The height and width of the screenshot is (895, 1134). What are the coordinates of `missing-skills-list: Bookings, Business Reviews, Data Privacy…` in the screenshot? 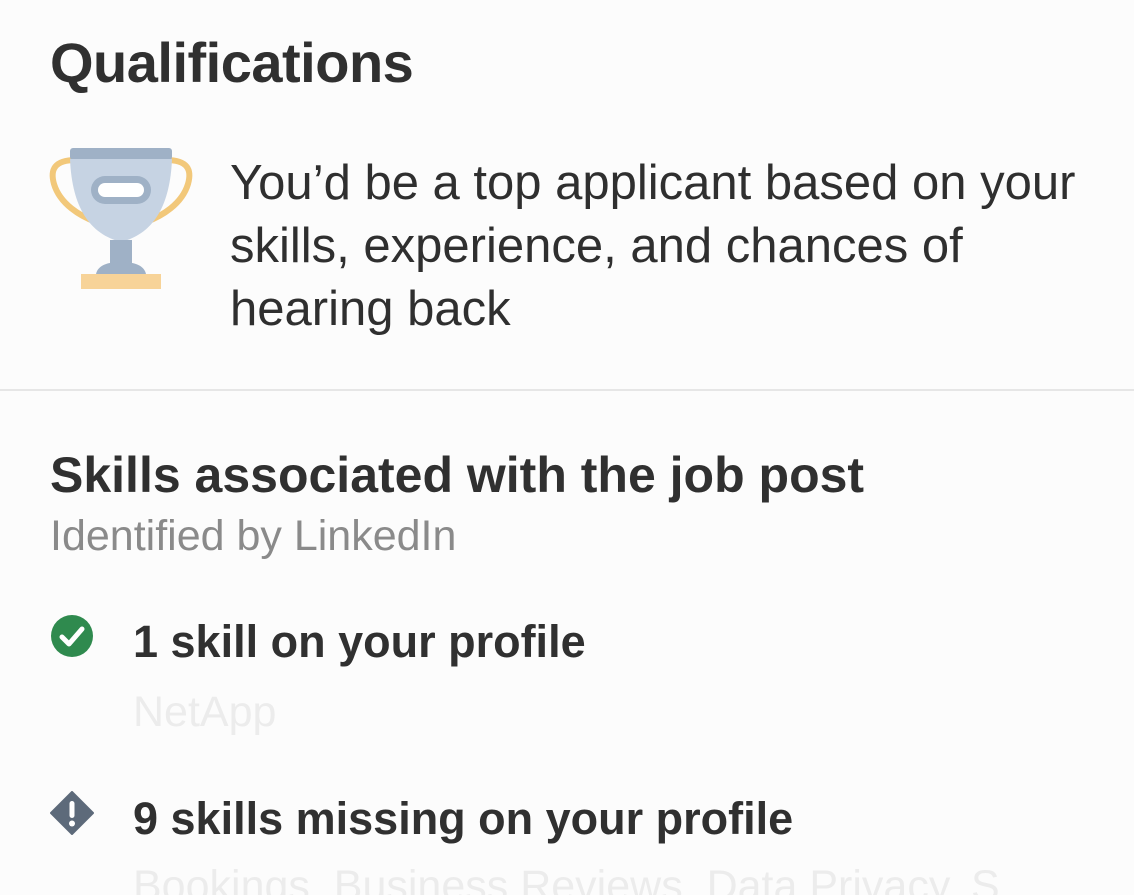 It's located at (566, 878).